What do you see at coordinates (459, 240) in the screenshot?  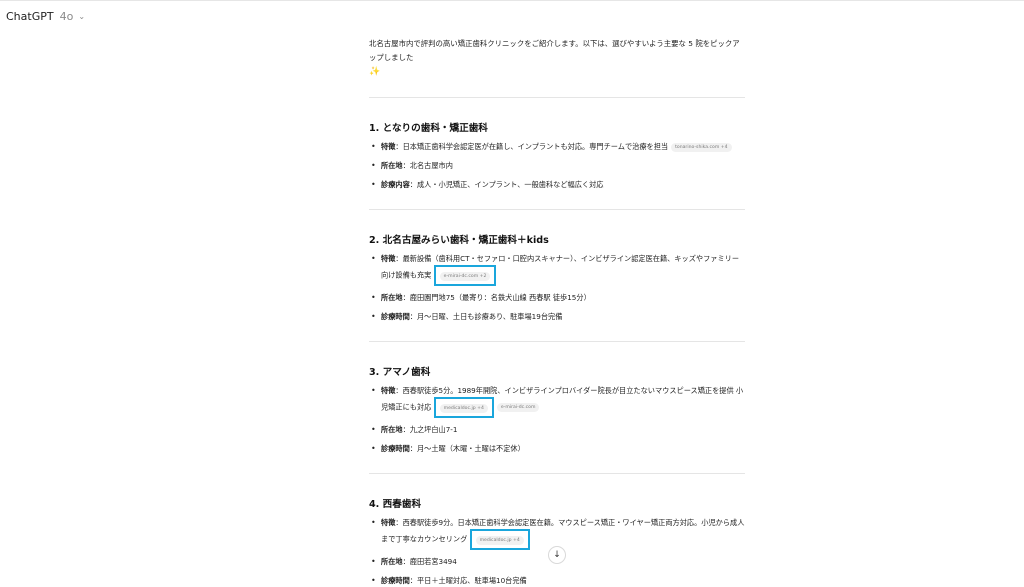 I see `section-title: 2. 北名古屋みらい歯科・矯正歯科＋kids` at bounding box center [459, 240].